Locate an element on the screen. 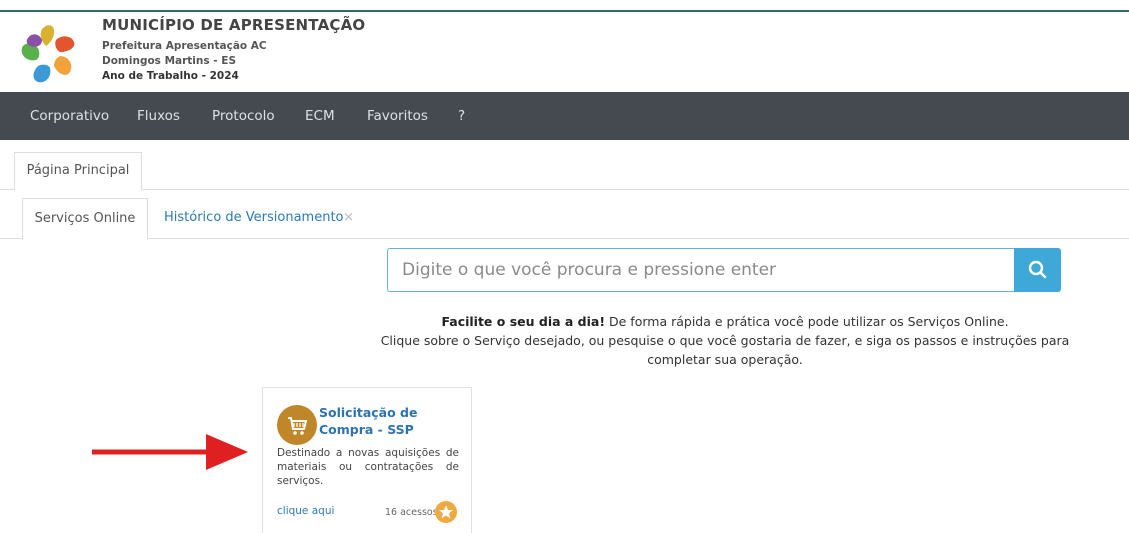 The image size is (1129, 533). nav-item-ecm: ECM is located at coordinates (320, 116).